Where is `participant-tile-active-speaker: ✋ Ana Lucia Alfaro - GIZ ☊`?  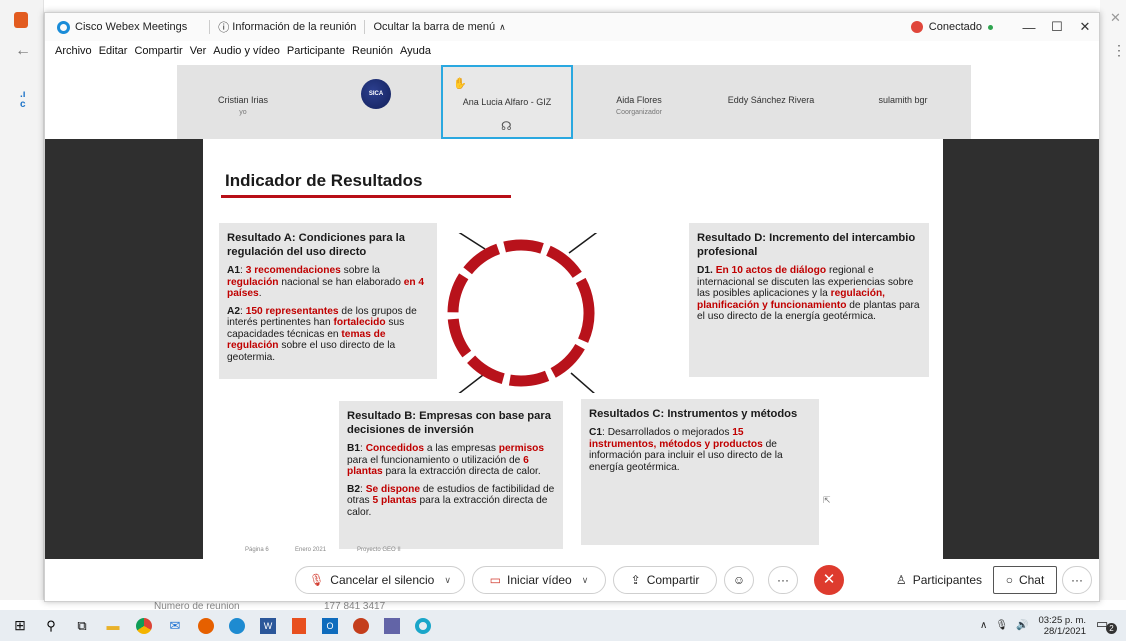 participant-tile-active-speaker: ✋ Ana Lucia Alfaro - GIZ ☊ is located at coordinates (507, 102).